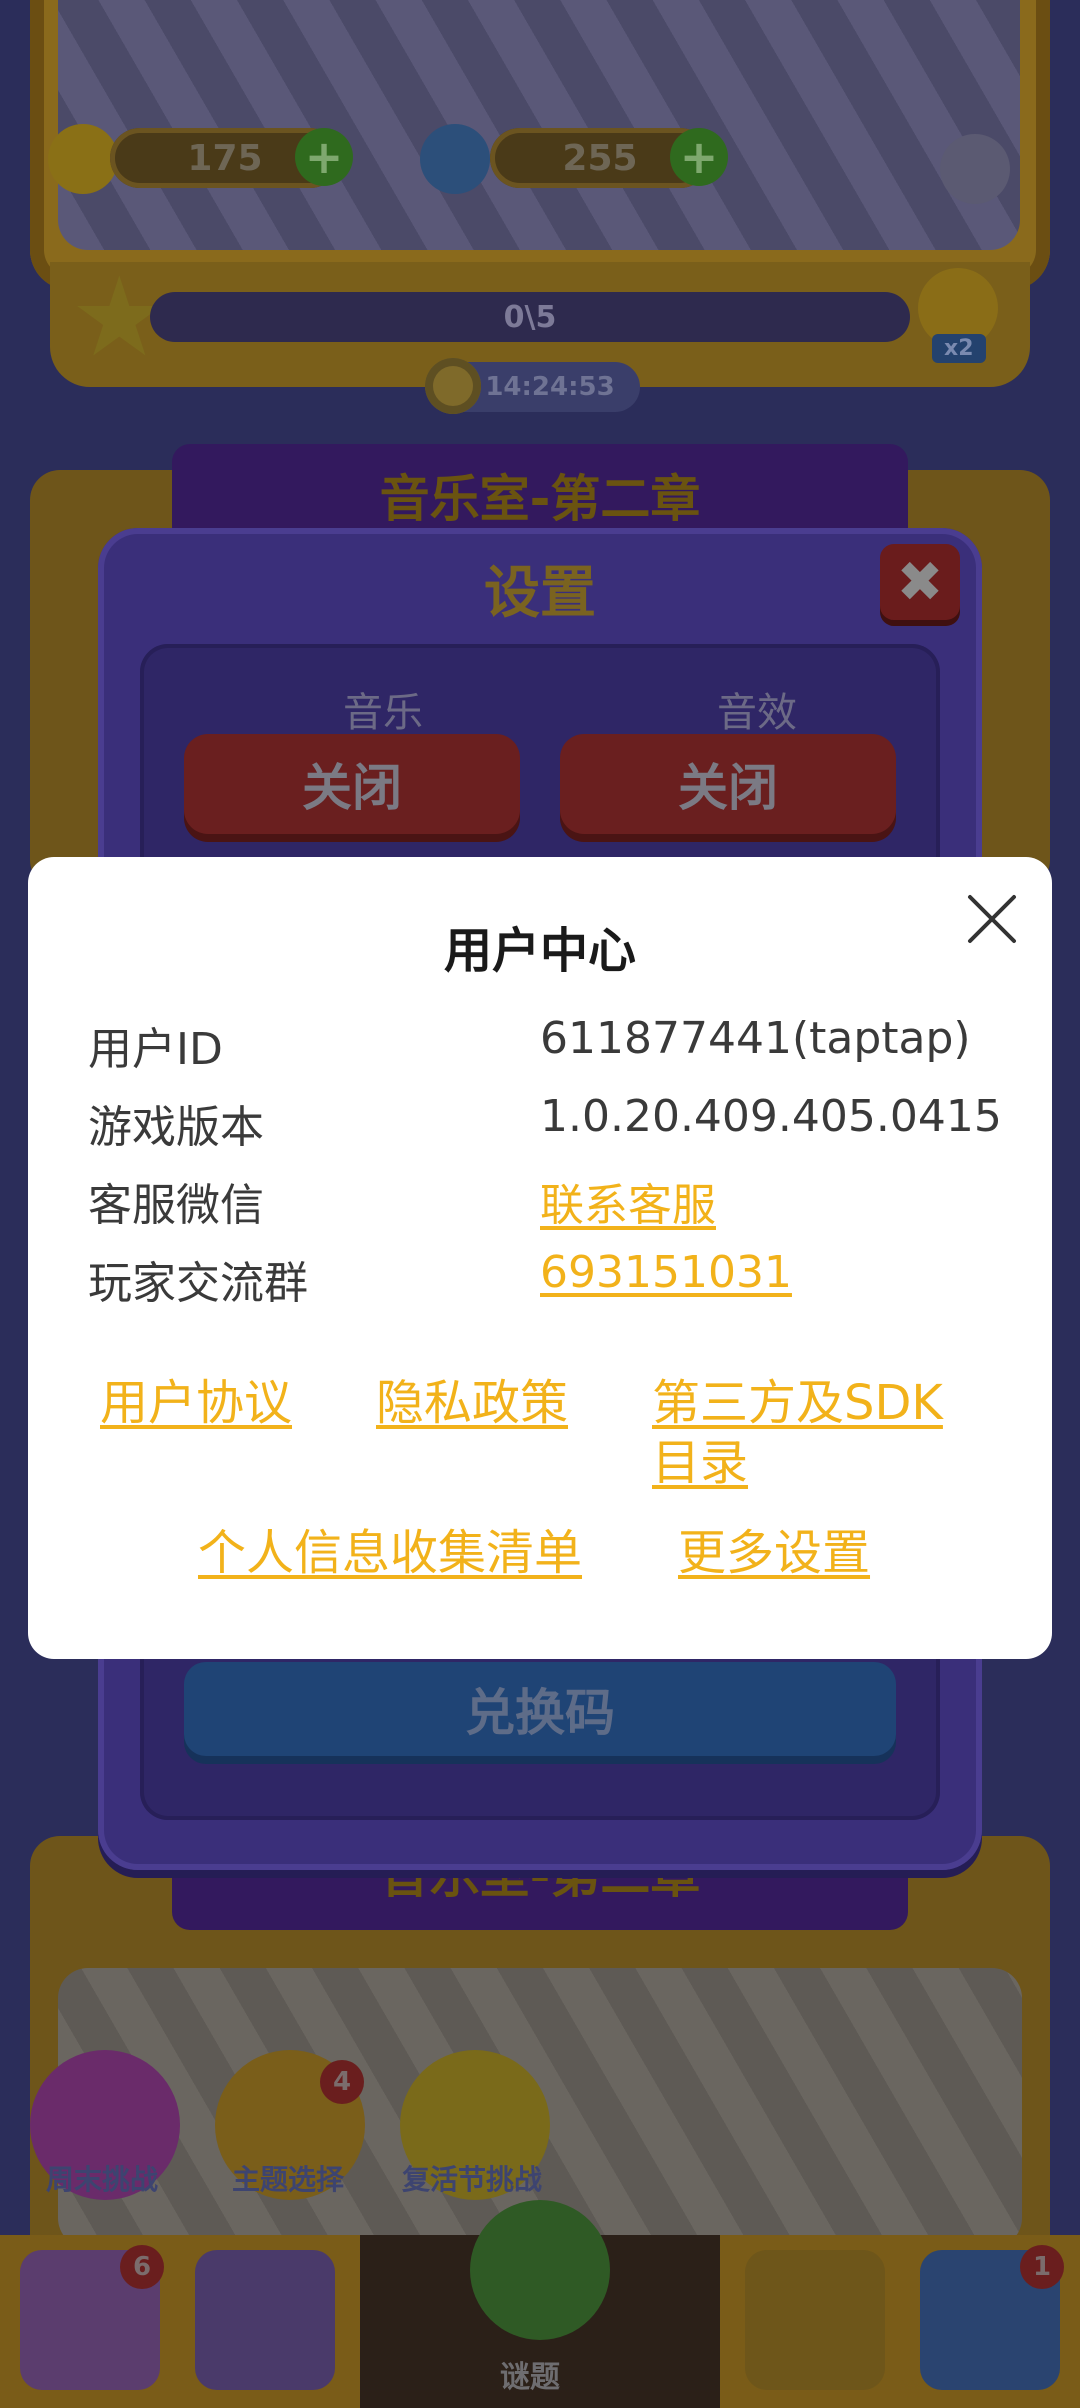 This screenshot has height=2408, width=1080. Describe the element at coordinates (342, 2082) in the screenshot. I see `theme-badge: 4` at that location.